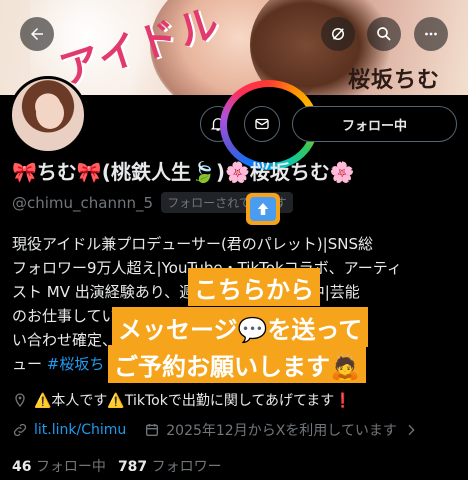 This screenshot has width=468, height=480. I want to click on back-arrow-icon, so click(37, 34).